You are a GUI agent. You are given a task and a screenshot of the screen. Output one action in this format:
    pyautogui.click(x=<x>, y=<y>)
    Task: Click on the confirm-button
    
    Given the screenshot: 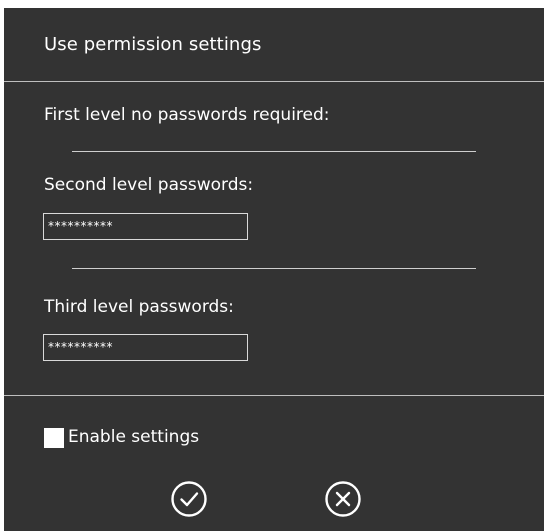 What is the action you would take?
    pyautogui.click(x=189, y=499)
    